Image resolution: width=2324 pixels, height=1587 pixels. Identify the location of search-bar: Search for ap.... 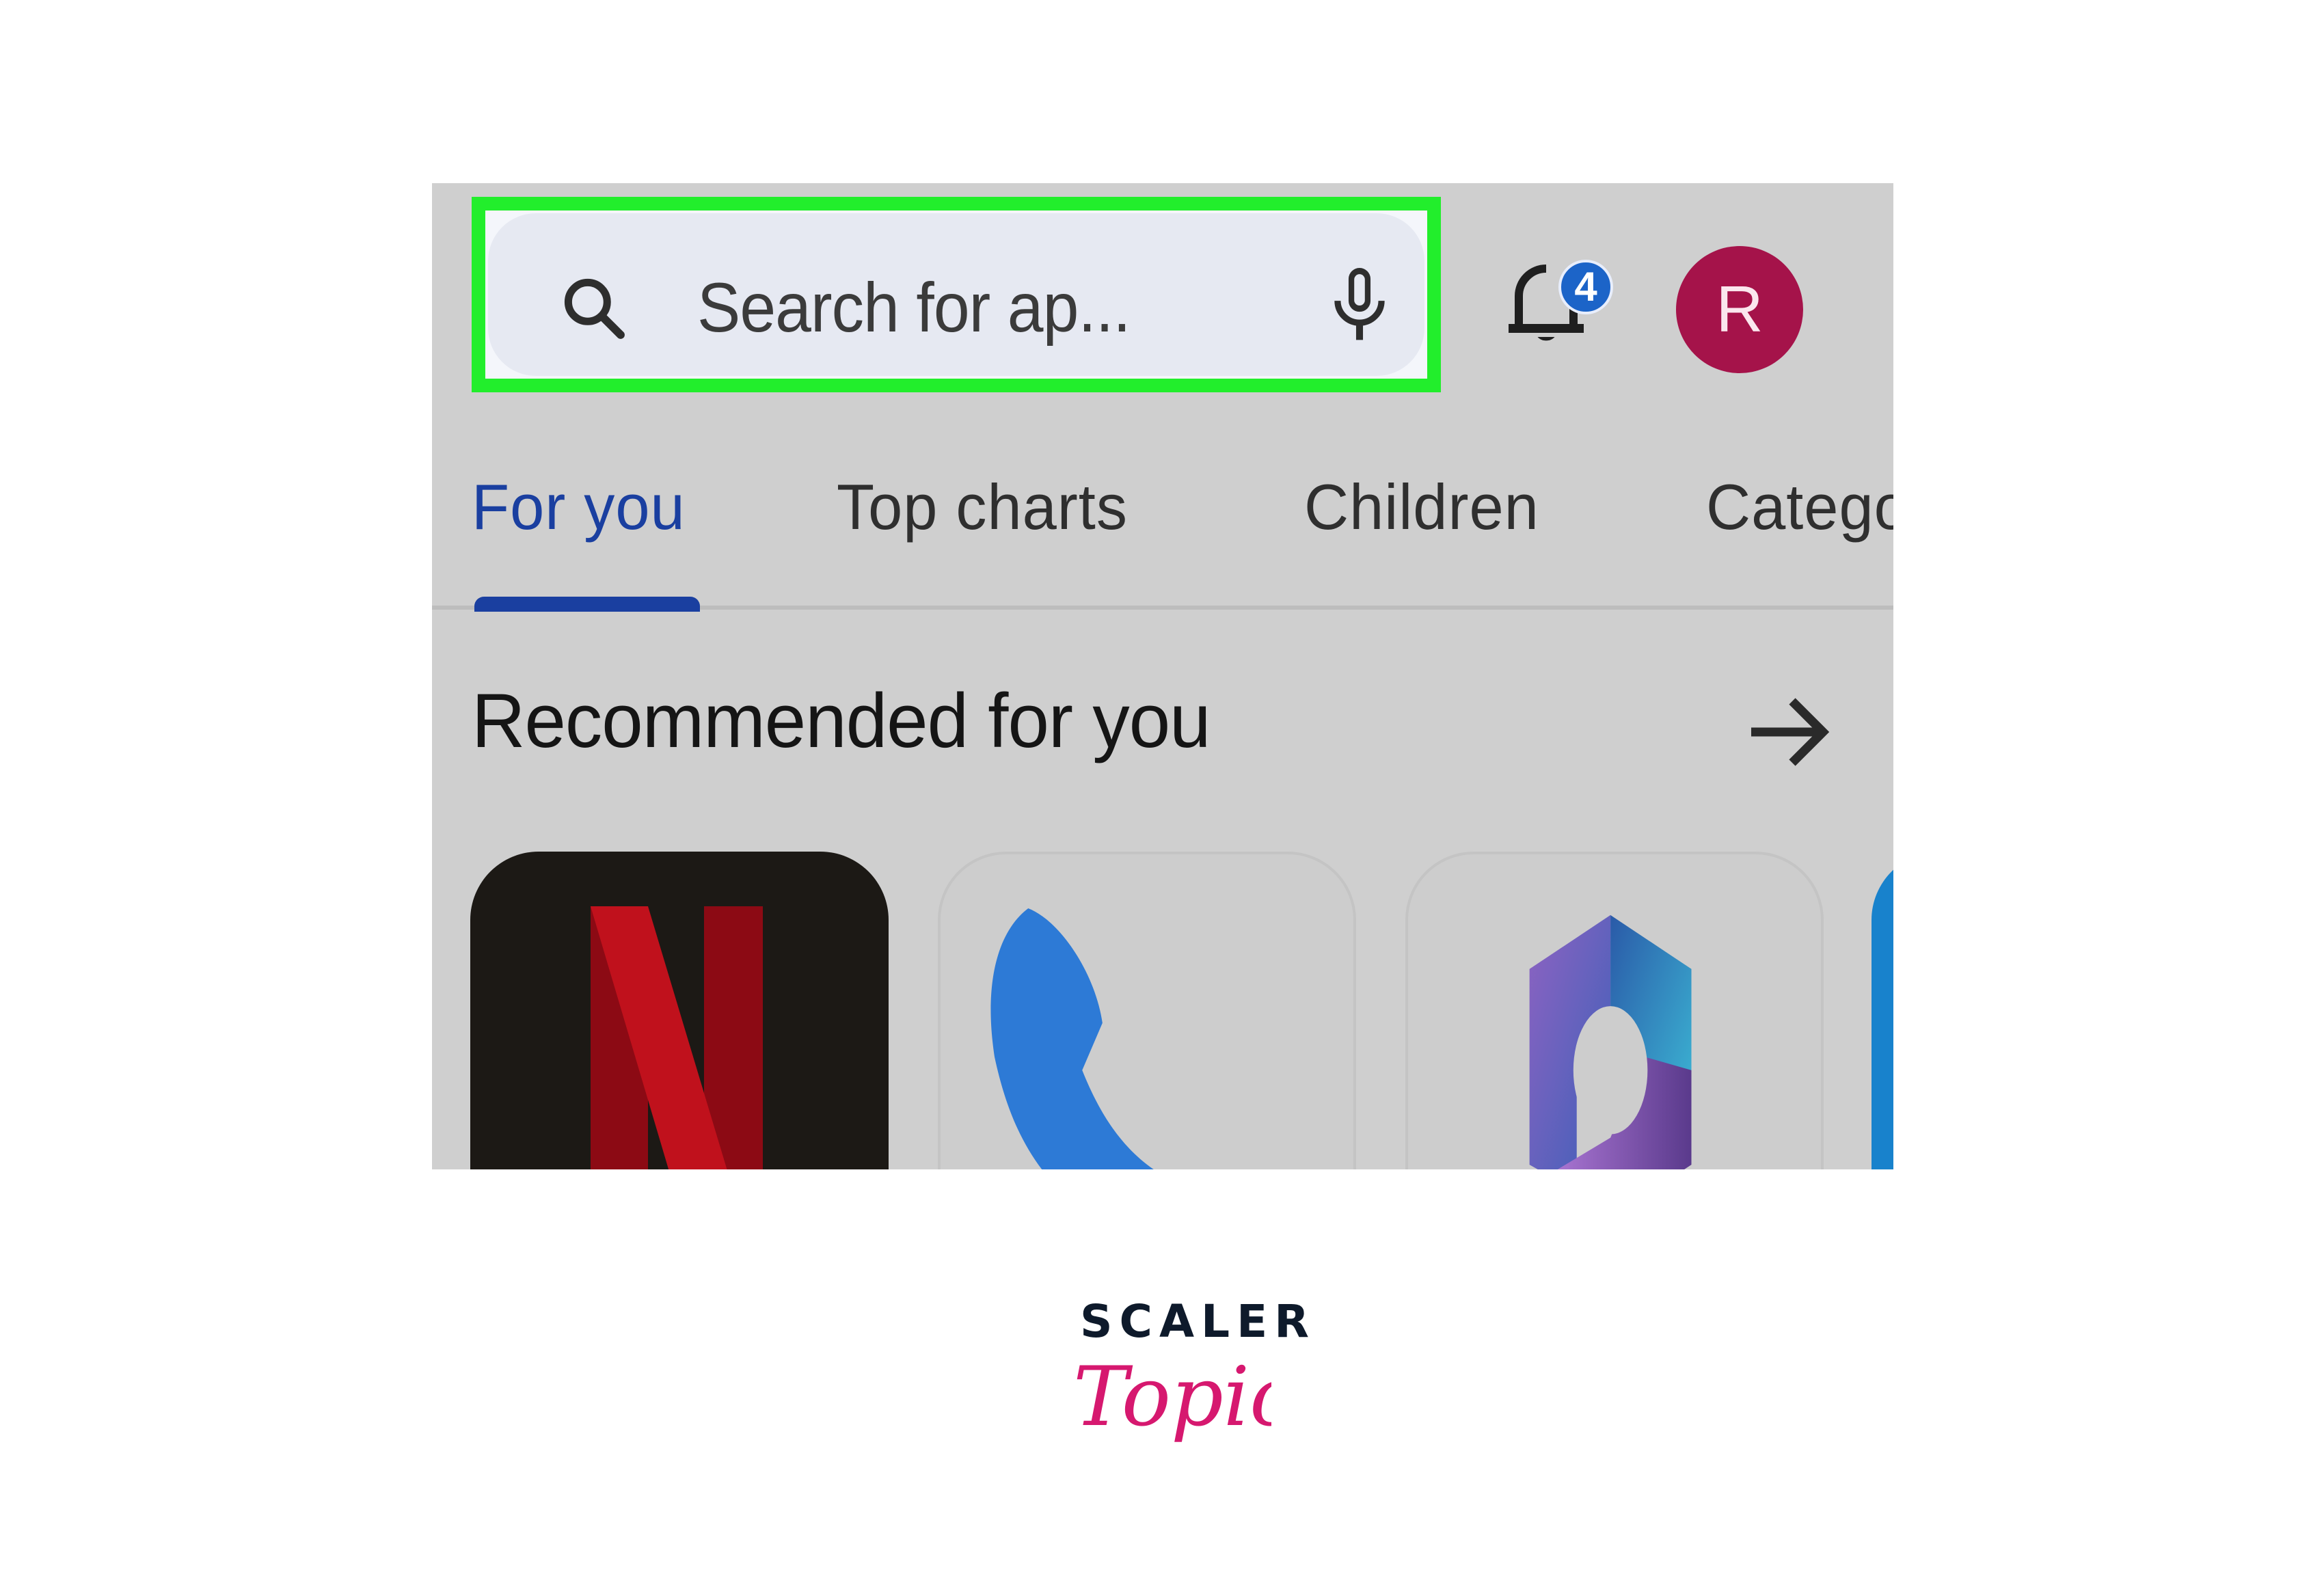
(956, 294).